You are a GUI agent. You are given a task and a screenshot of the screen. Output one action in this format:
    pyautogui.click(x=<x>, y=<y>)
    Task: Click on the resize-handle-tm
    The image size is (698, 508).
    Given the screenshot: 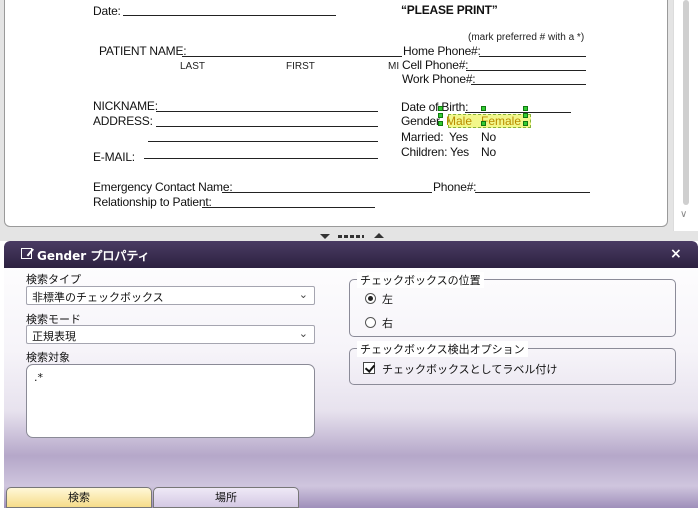 What is the action you would take?
    pyautogui.click(x=483, y=108)
    